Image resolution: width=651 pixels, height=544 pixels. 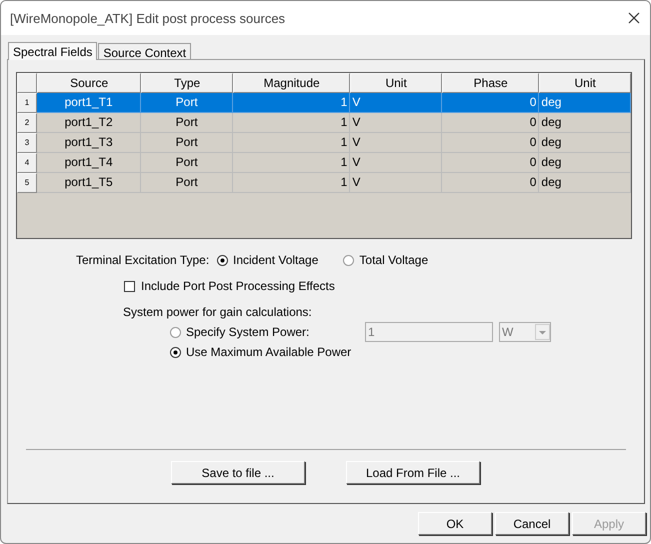 I want to click on table-cell: port1_T5, so click(x=89, y=183).